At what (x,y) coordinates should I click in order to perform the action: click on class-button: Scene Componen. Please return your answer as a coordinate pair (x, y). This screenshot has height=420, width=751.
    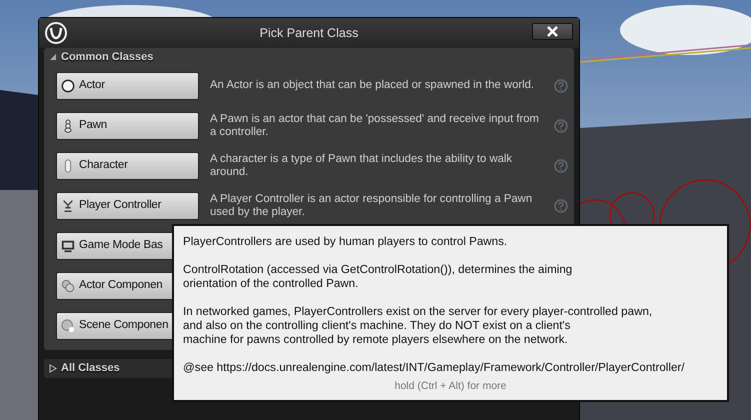
    Looking at the image, I should click on (114, 326).